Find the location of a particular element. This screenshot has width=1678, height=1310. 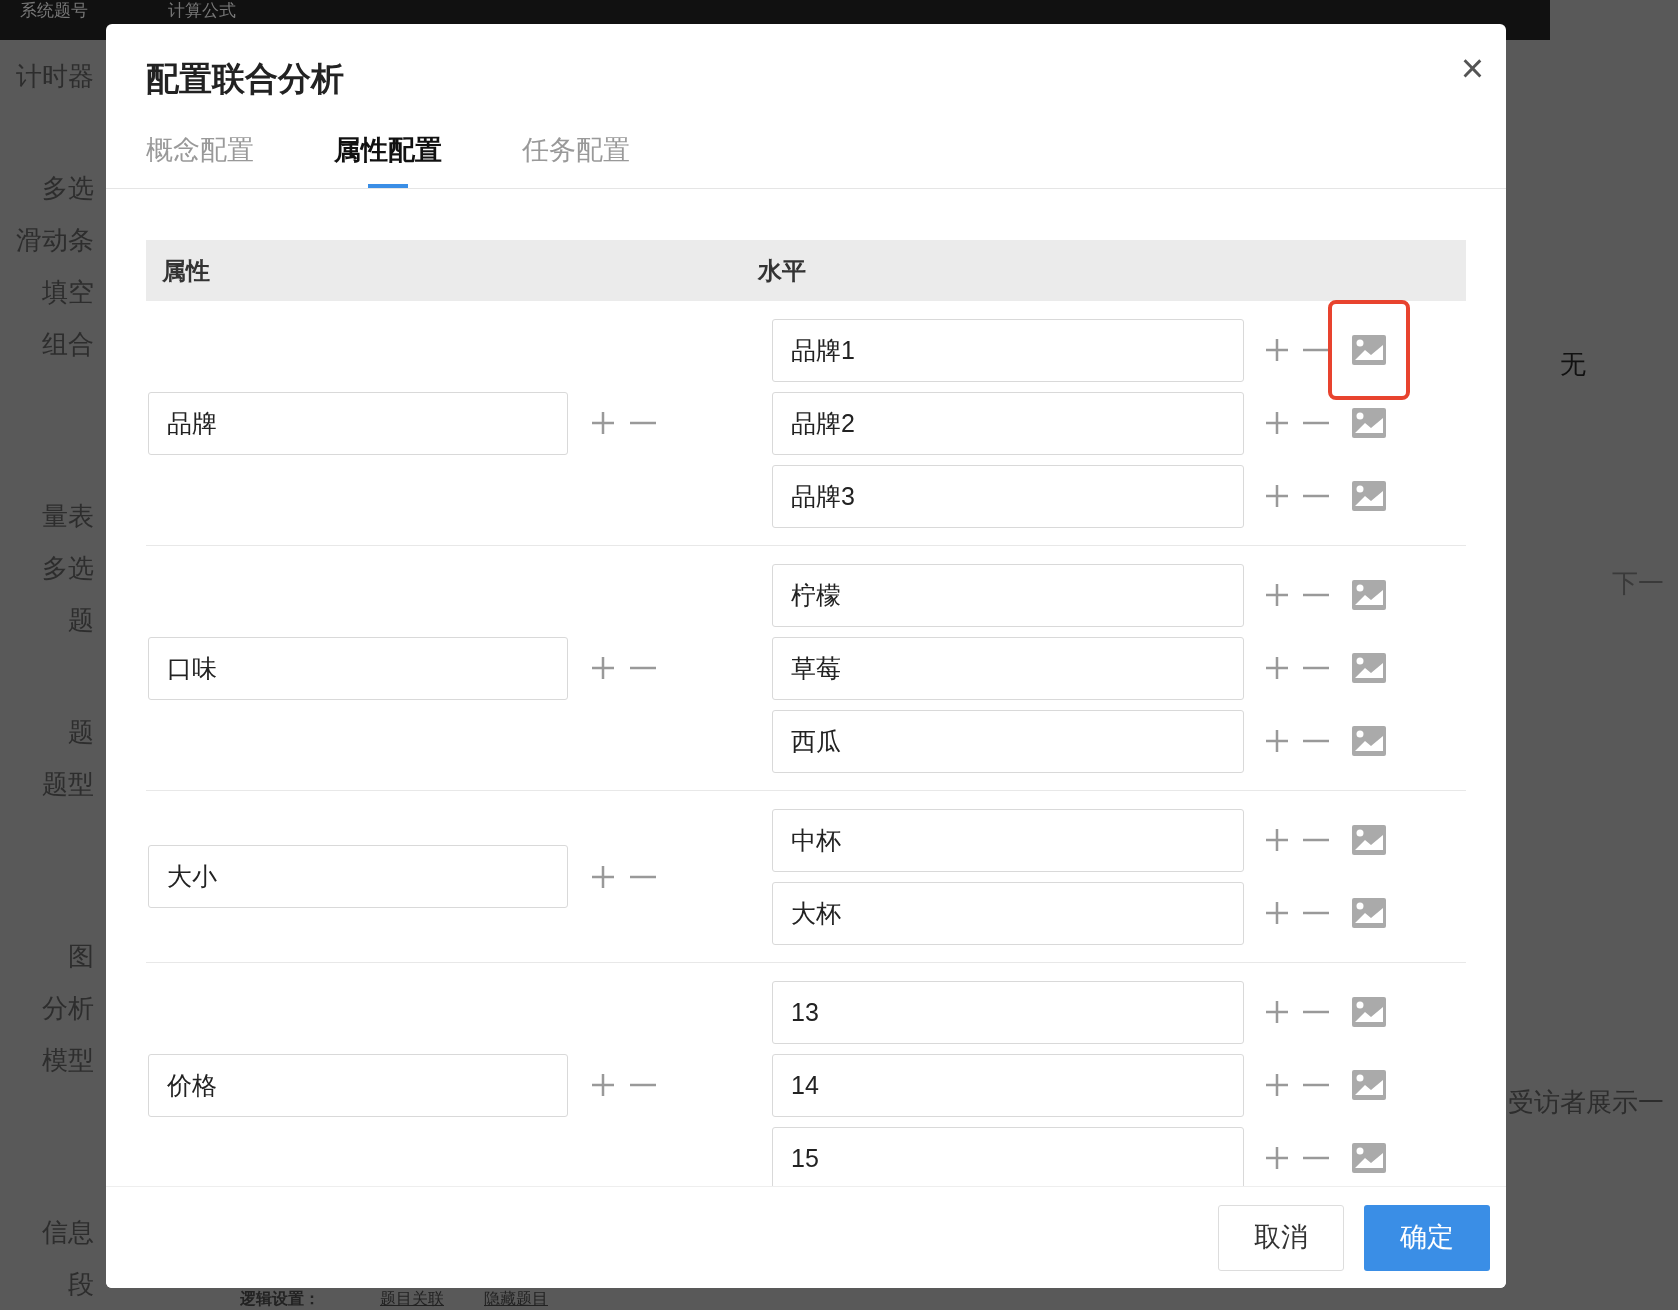

level-input: 大杯 is located at coordinates (1008, 913).